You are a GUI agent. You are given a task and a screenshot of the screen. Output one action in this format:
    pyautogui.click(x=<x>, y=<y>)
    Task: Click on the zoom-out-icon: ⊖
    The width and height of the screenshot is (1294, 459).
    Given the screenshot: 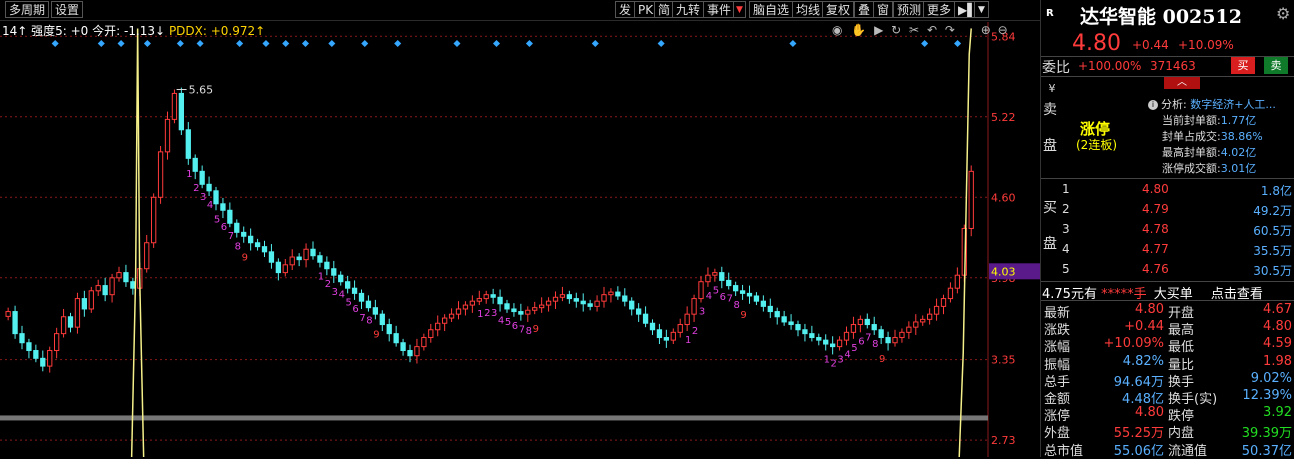 What is the action you would take?
    pyautogui.click(x=1003, y=30)
    